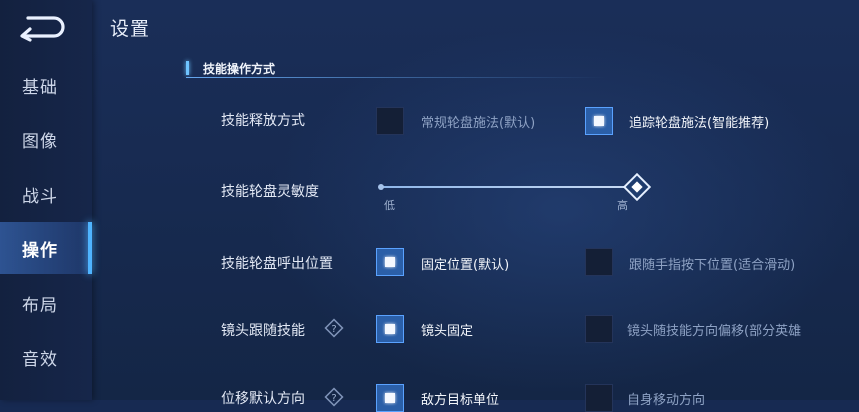  What do you see at coordinates (239, 68) in the screenshot?
I see `section-title: 技能操作方式` at bounding box center [239, 68].